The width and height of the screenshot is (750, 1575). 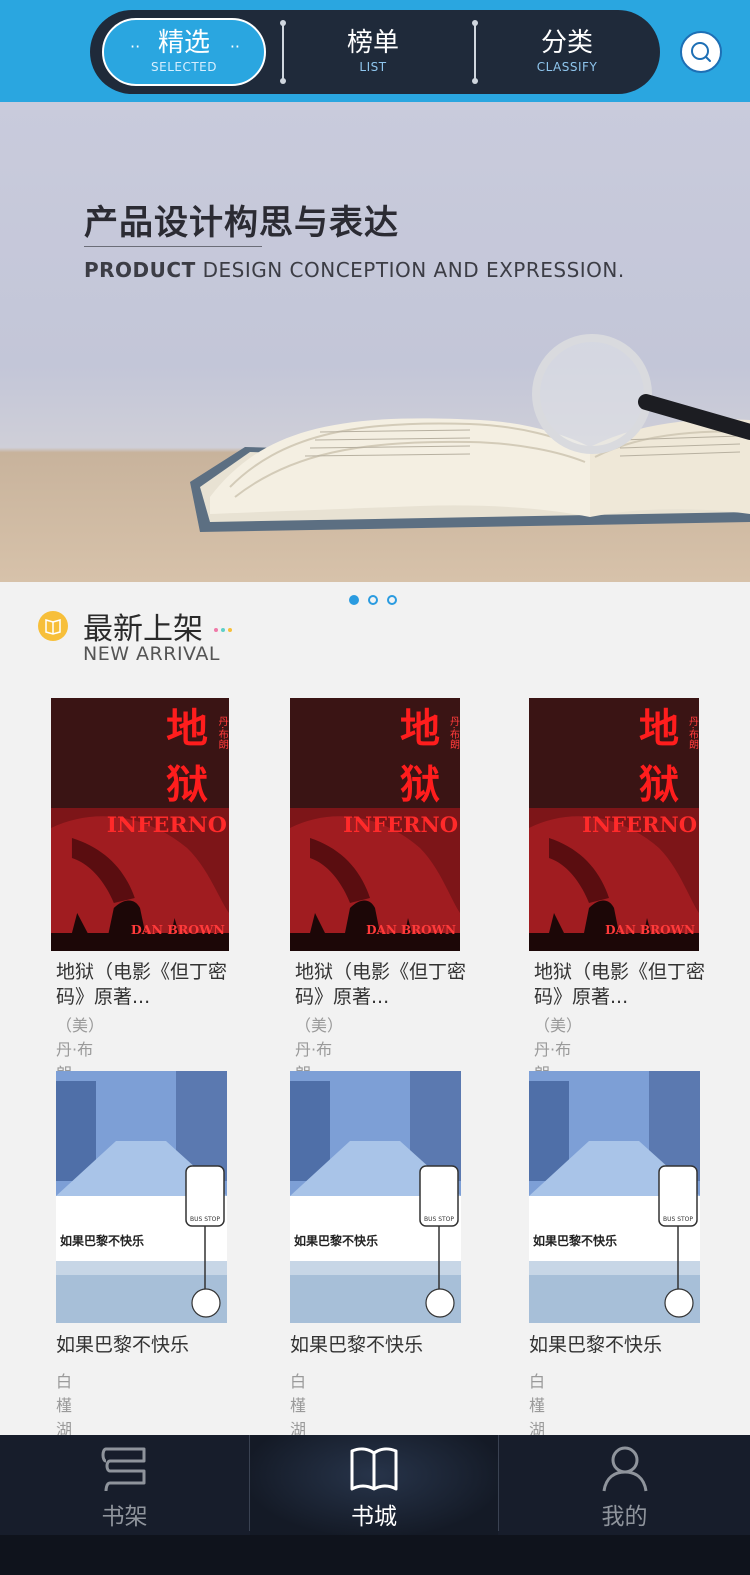 I want to click on banner-subtitle-rest: DESIGN CONCEPTION AND EXPRESSION., so click(x=410, y=270).